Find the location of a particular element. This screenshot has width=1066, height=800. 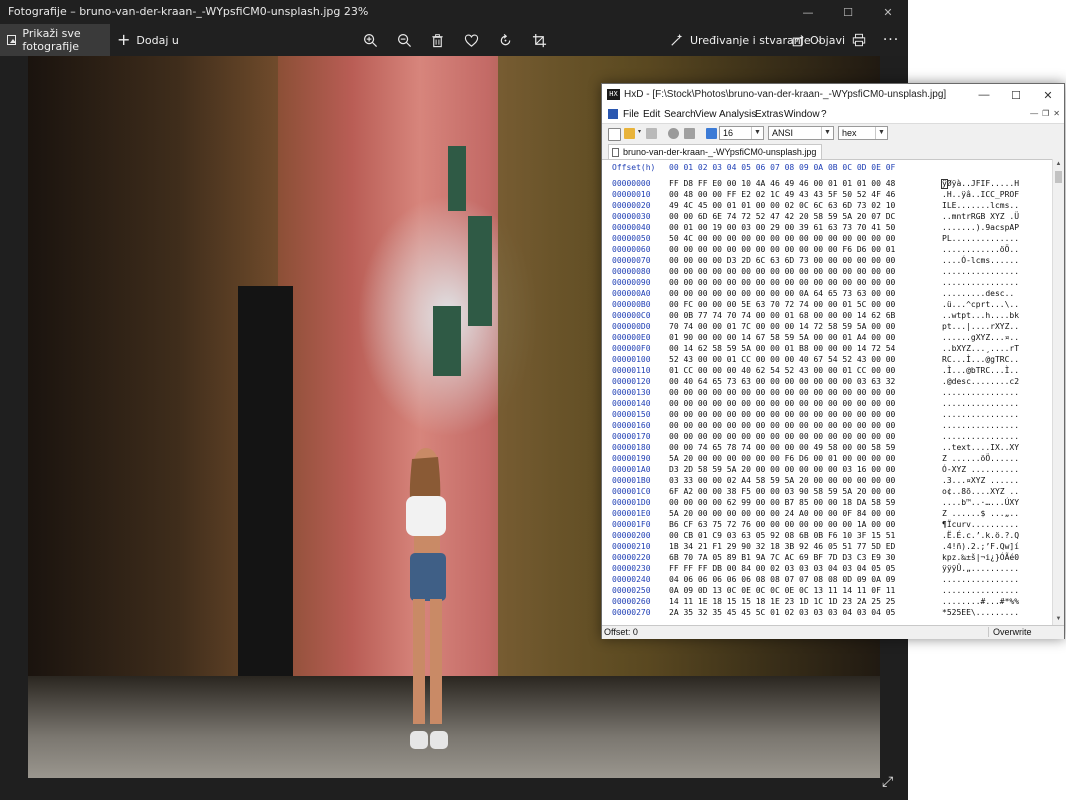

favorite-button is located at coordinates (471, 40).